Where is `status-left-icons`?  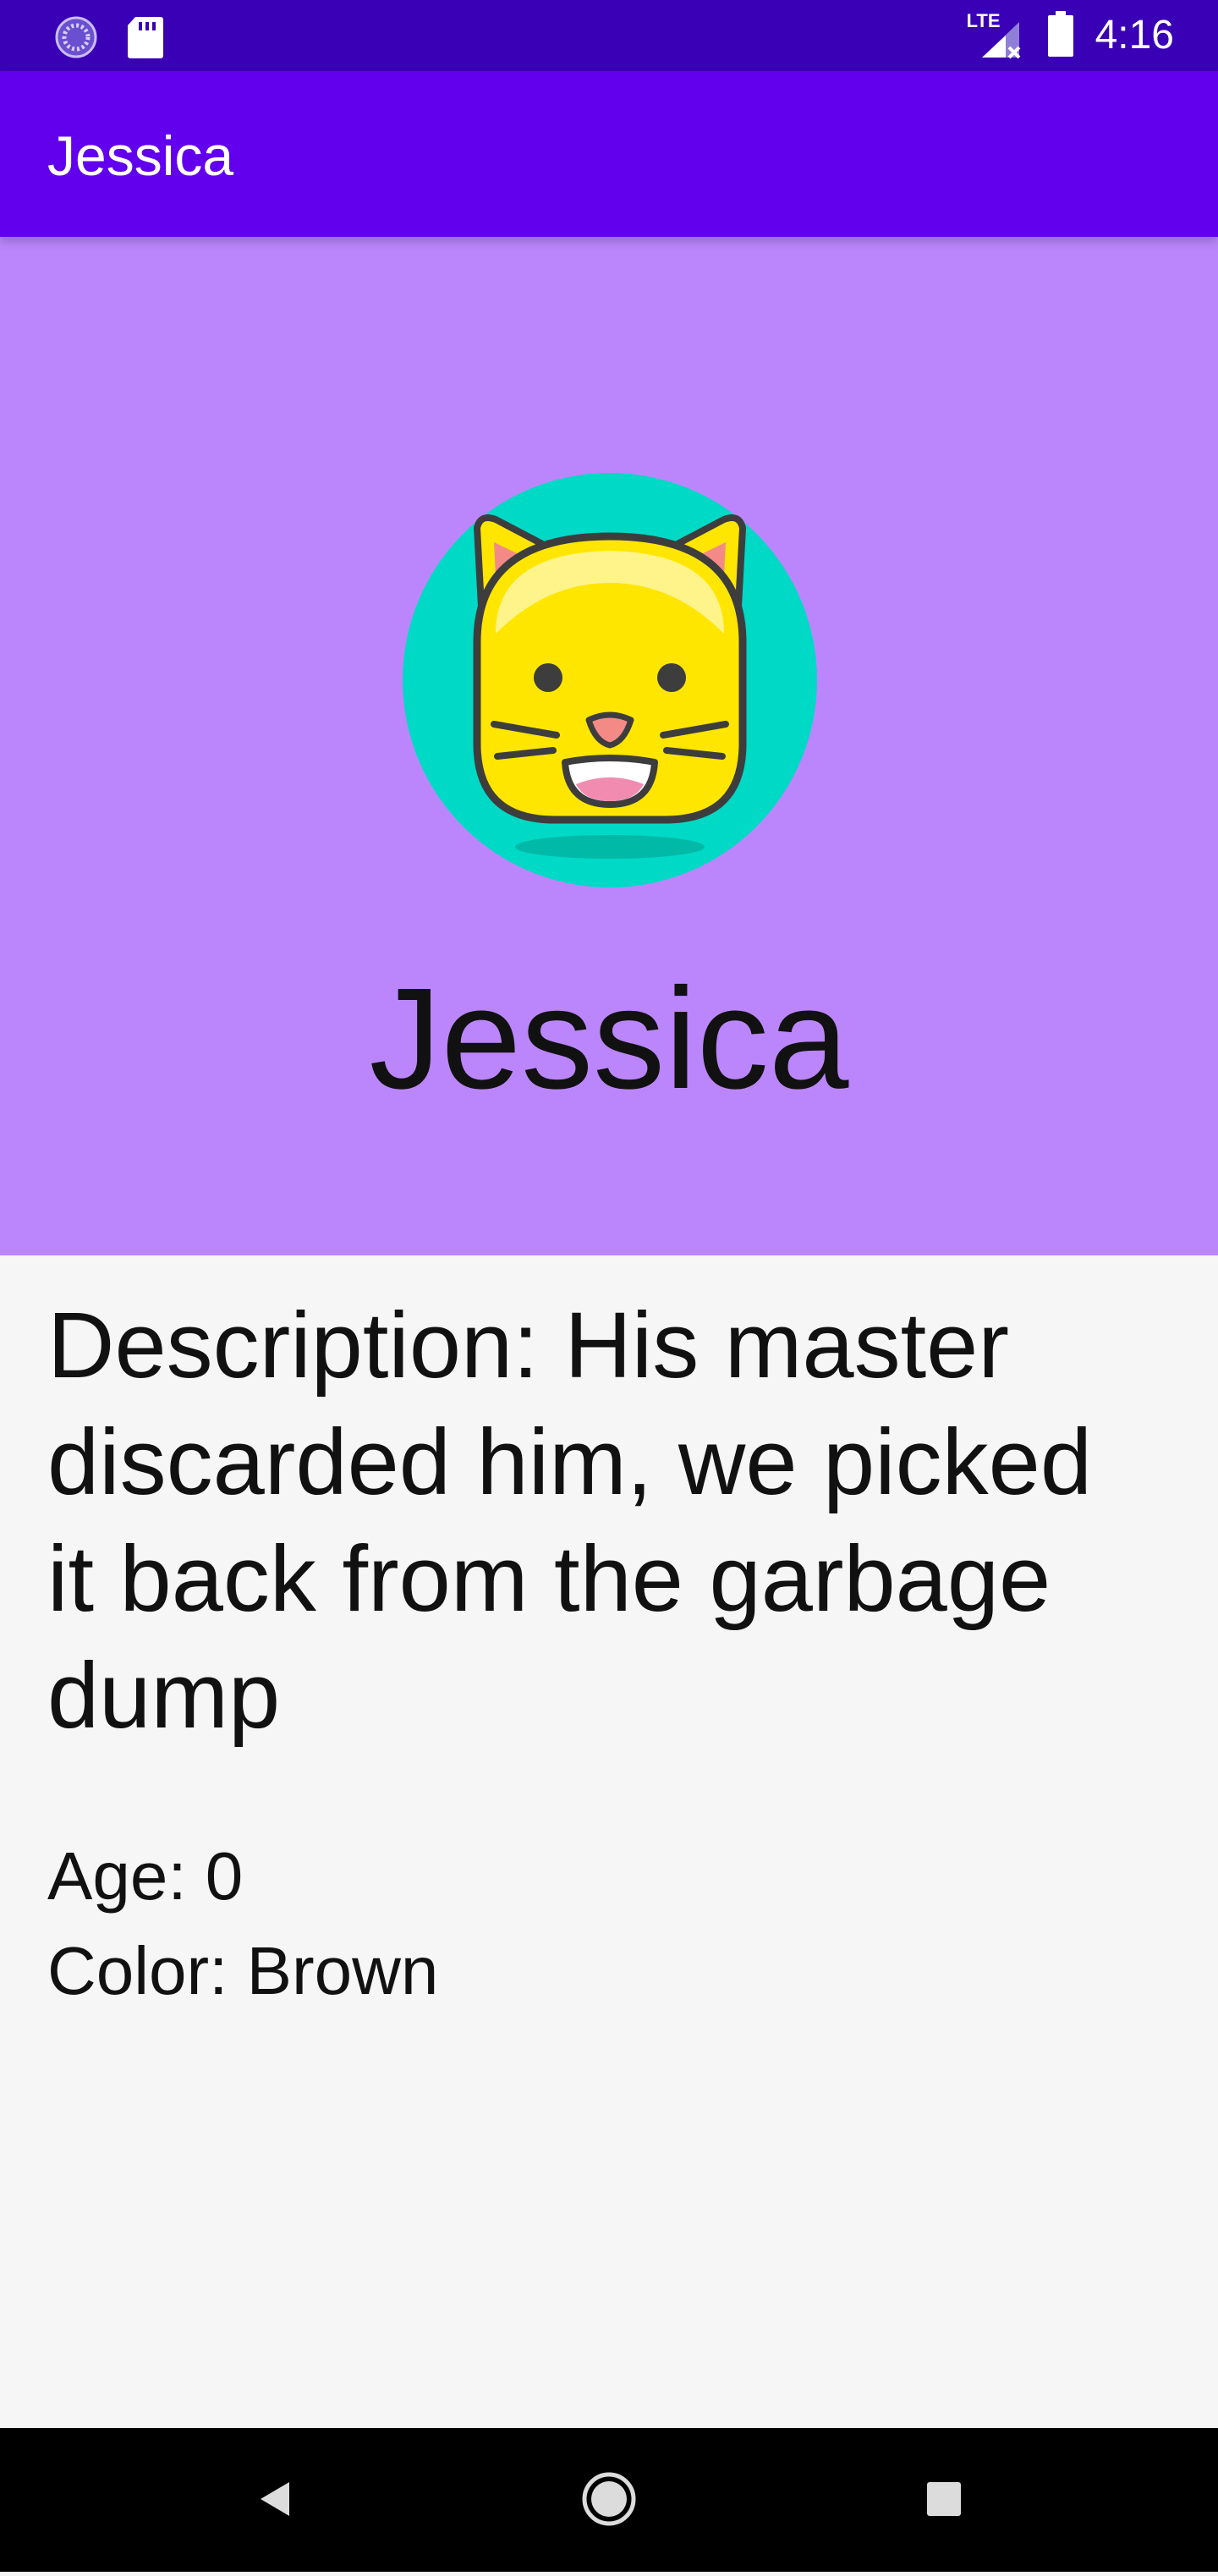 status-left-icons is located at coordinates (109, 39).